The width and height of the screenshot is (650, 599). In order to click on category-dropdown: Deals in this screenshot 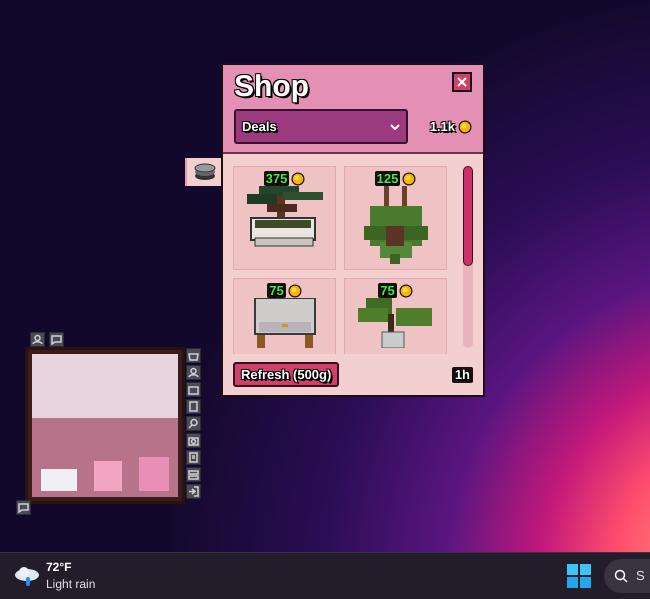, I will do `click(321, 126)`.